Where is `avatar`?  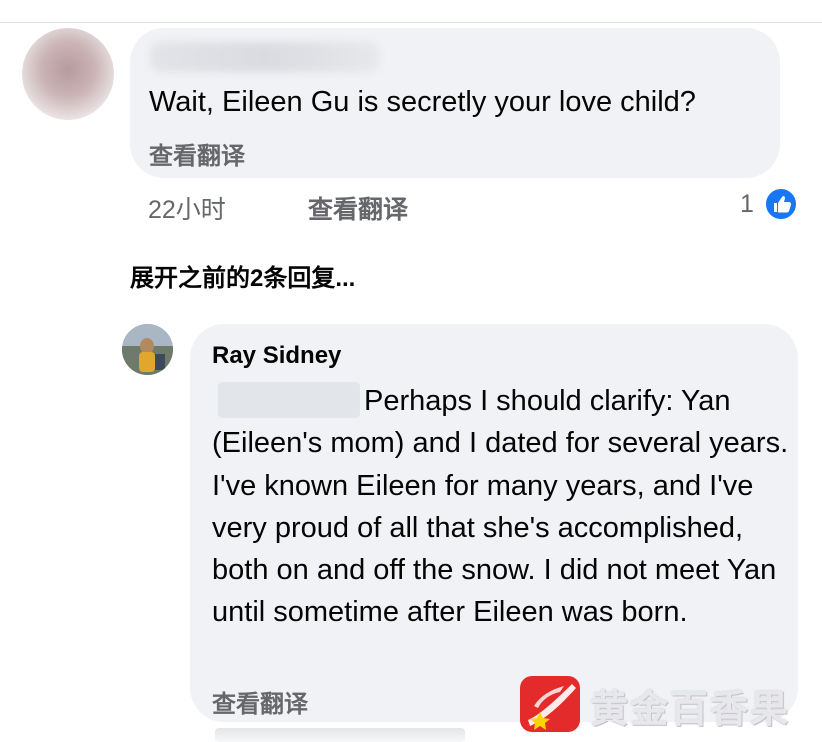
avatar is located at coordinates (147, 349).